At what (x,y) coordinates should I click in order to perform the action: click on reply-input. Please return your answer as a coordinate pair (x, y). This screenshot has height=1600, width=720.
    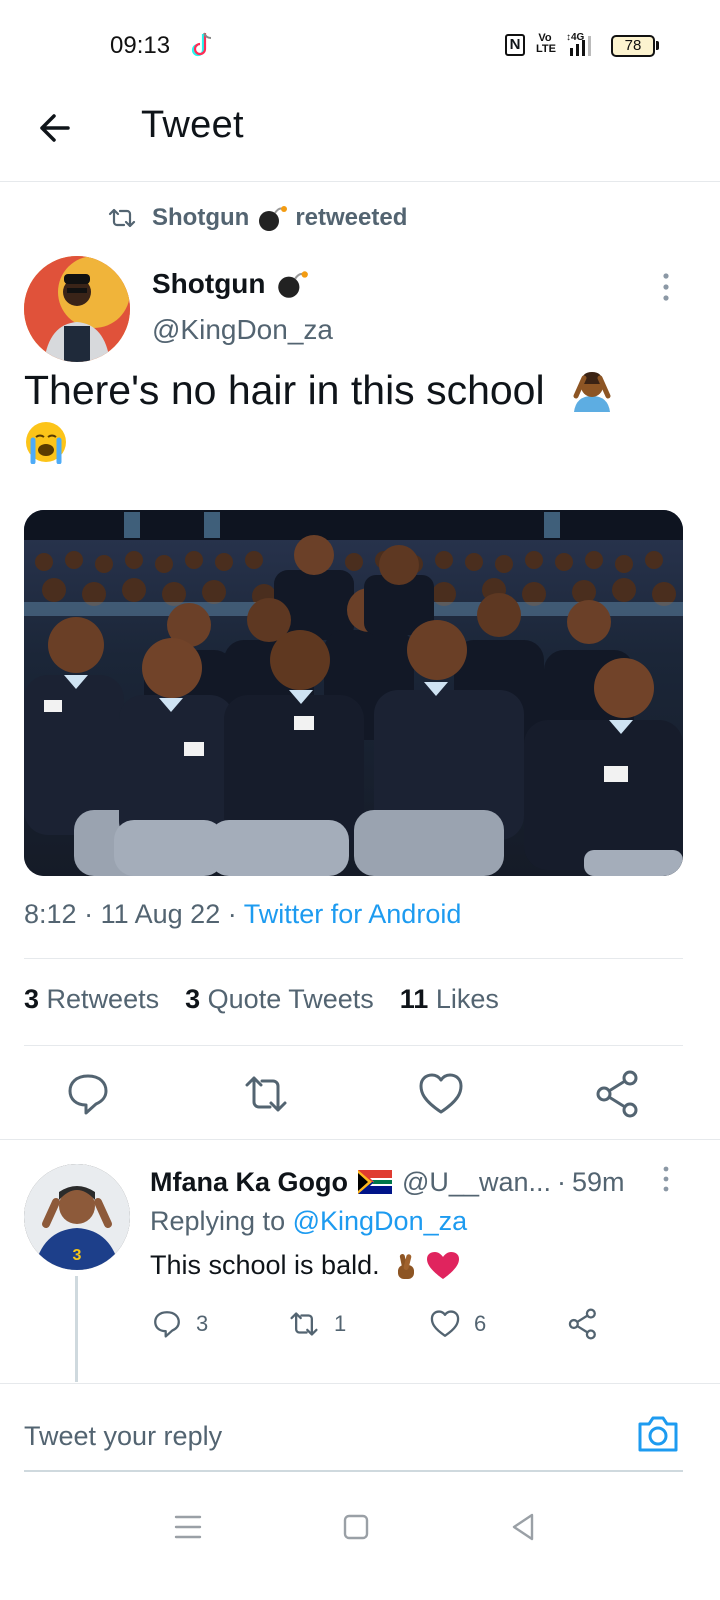
    Looking at the image, I should click on (319, 1436).